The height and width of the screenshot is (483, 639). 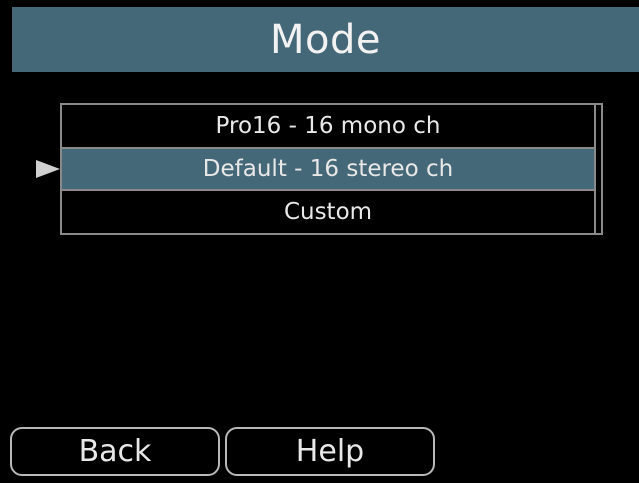 I want to click on help-button: Help, so click(x=330, y=451).